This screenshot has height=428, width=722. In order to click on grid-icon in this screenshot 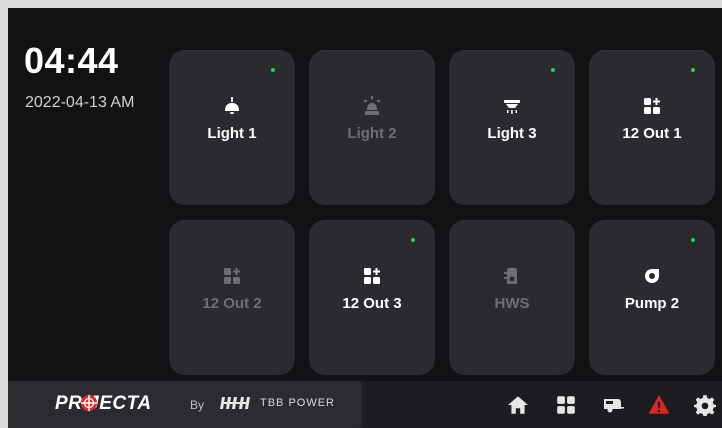, I will do `click(566, 405)`.